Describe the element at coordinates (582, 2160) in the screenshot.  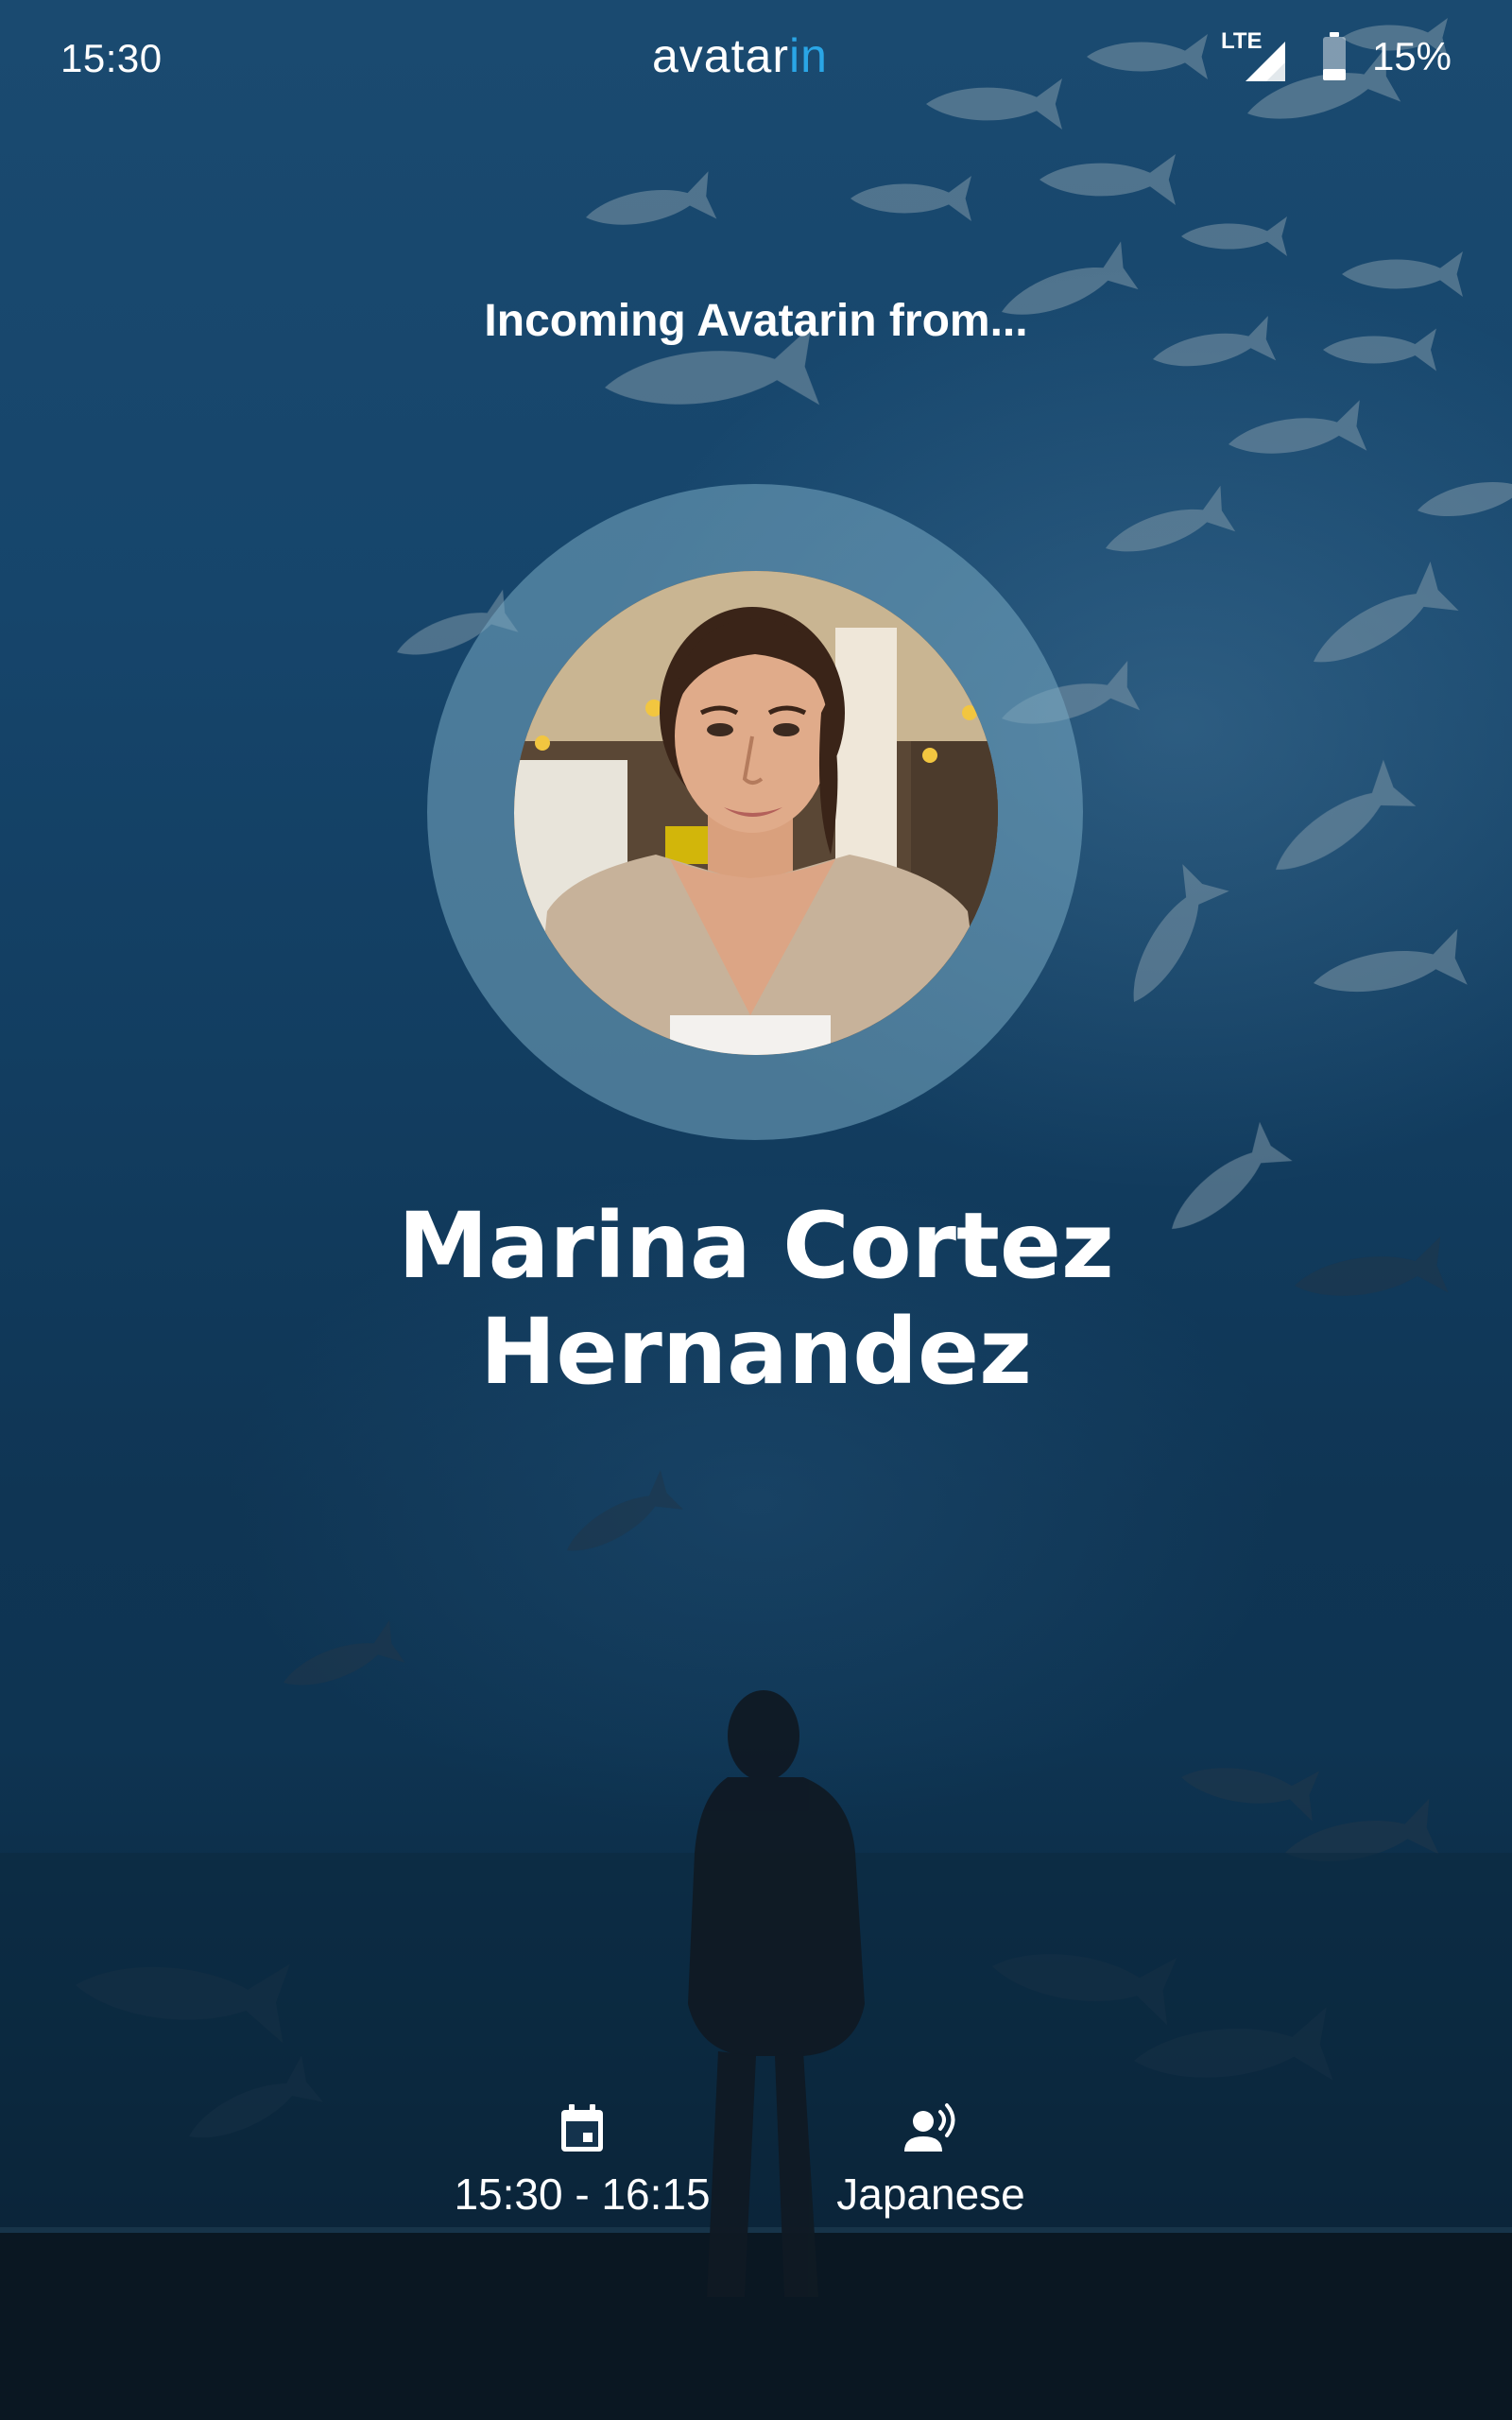
I see `schedule-info: 15:30 - 16:15` at that location.